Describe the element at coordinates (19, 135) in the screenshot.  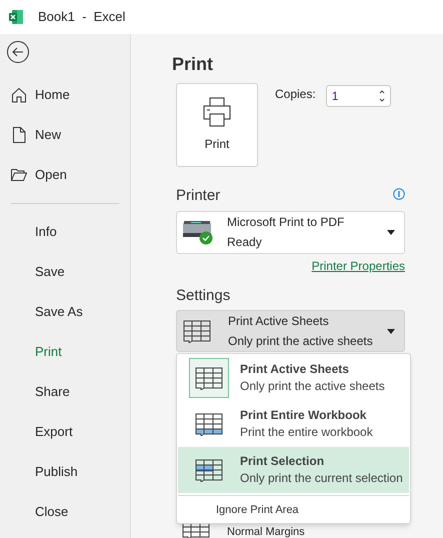
I see `document-icon` at that location.